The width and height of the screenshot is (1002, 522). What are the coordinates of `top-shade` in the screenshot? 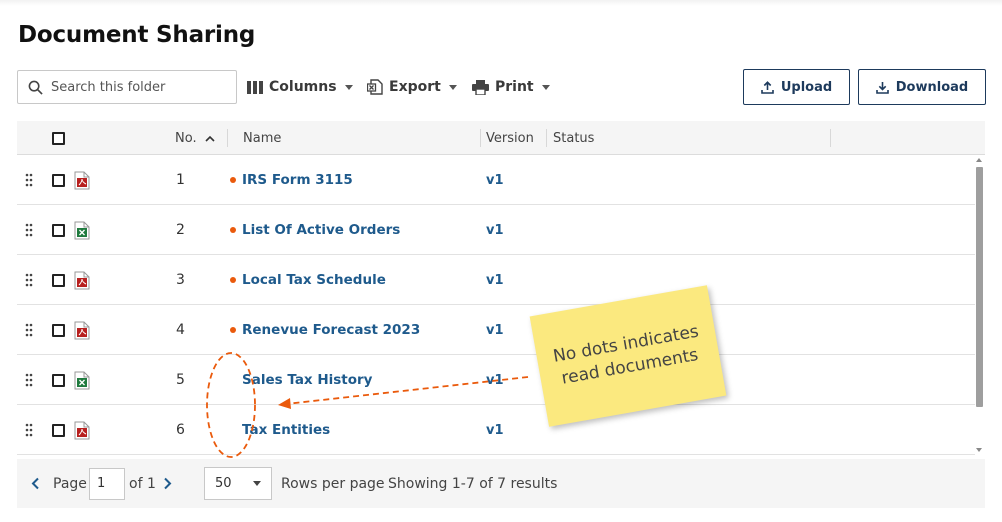 It's located at (501, 3).